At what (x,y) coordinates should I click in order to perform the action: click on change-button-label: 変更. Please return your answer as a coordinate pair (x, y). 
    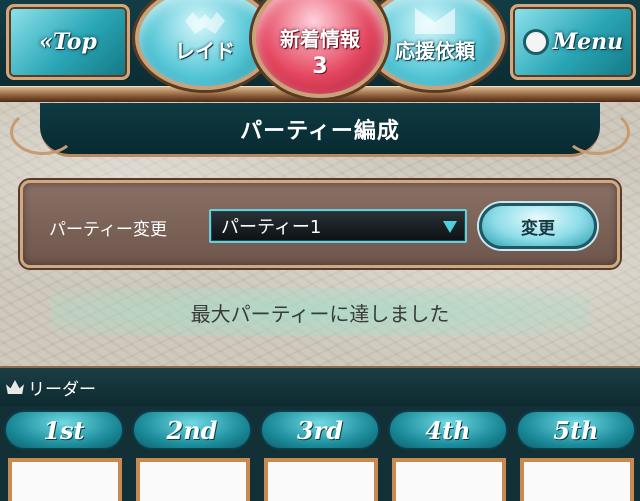
    Looking at the image, I should click on (538, 228).